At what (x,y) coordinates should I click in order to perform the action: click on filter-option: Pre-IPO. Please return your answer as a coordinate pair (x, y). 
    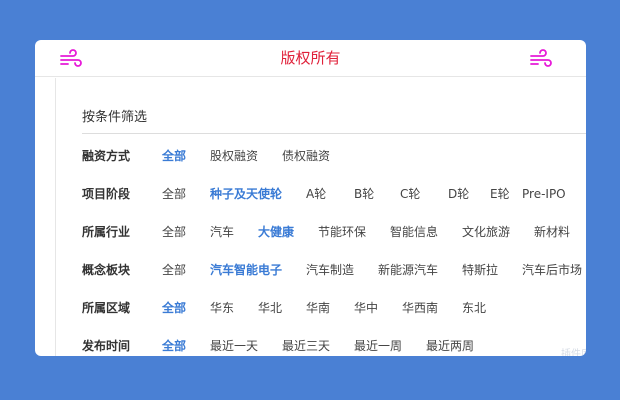
    Looking at the image, I should click on (544, 194).